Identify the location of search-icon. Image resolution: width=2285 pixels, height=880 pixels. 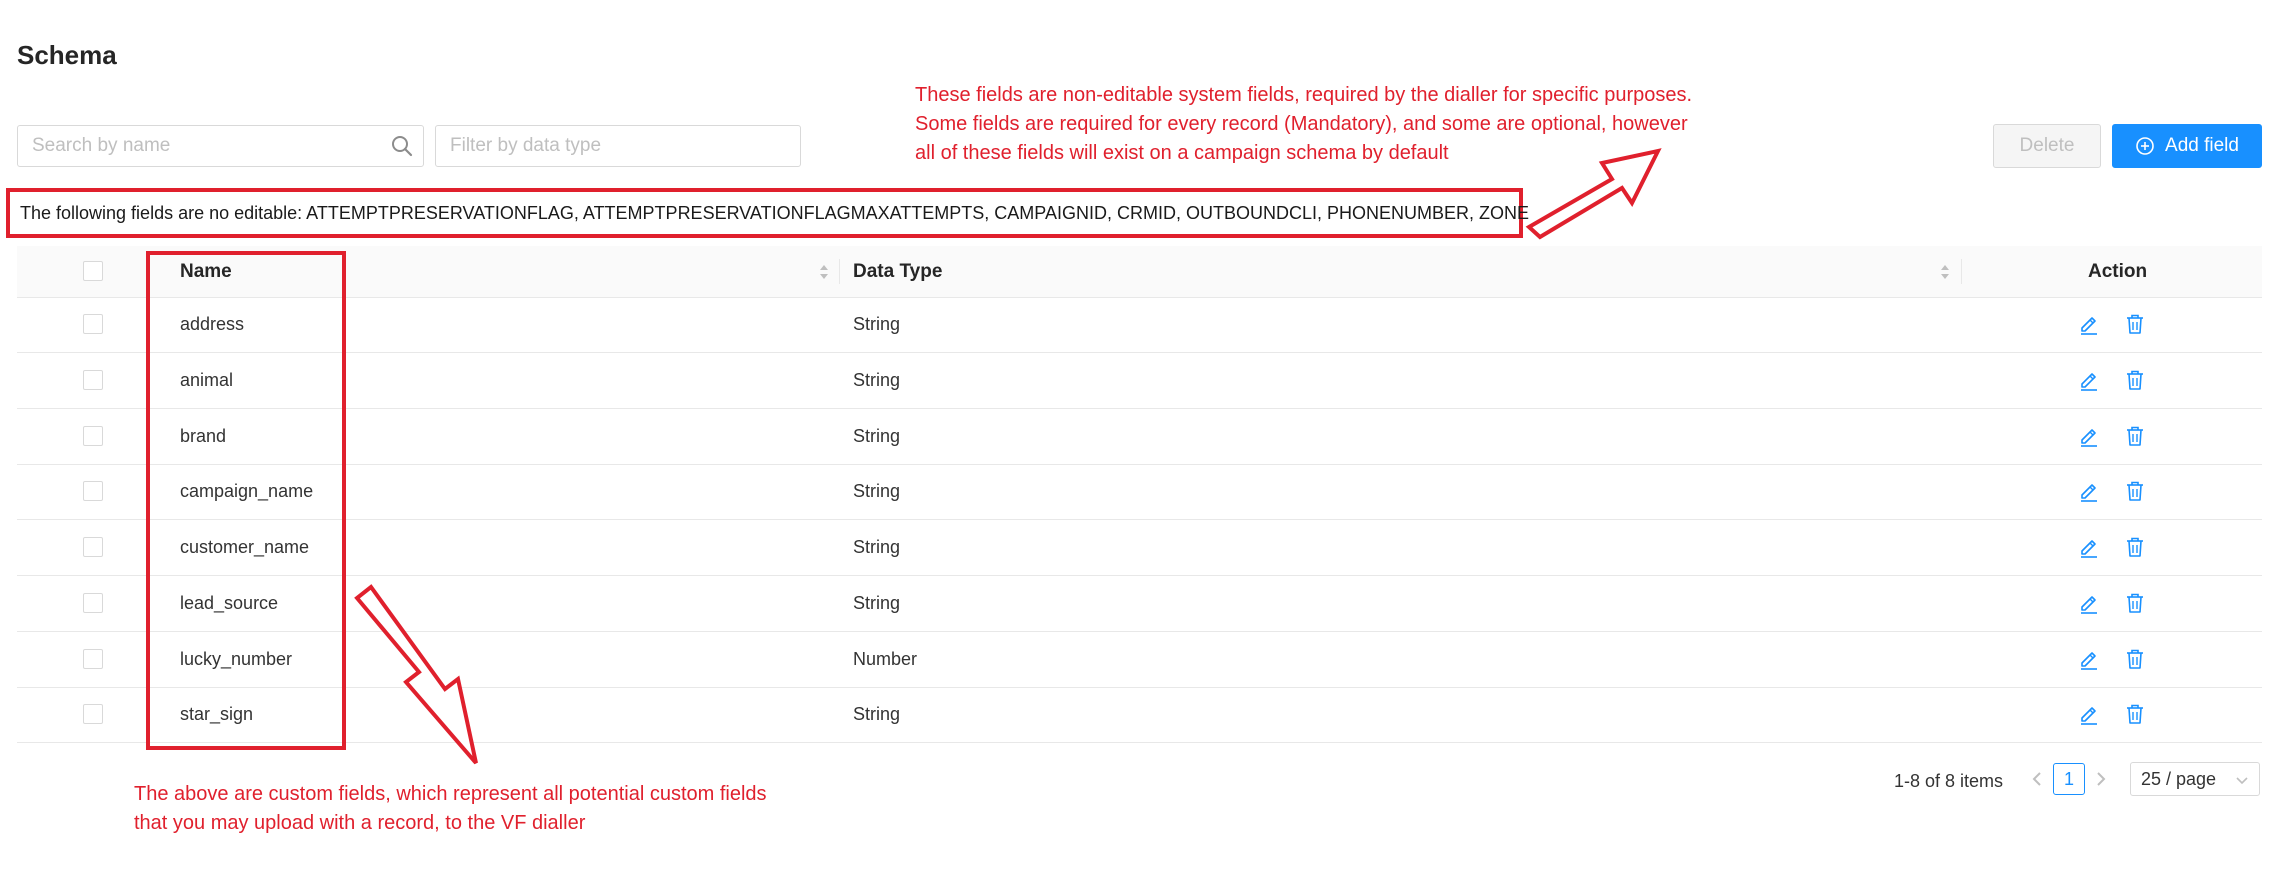
(402, 146).